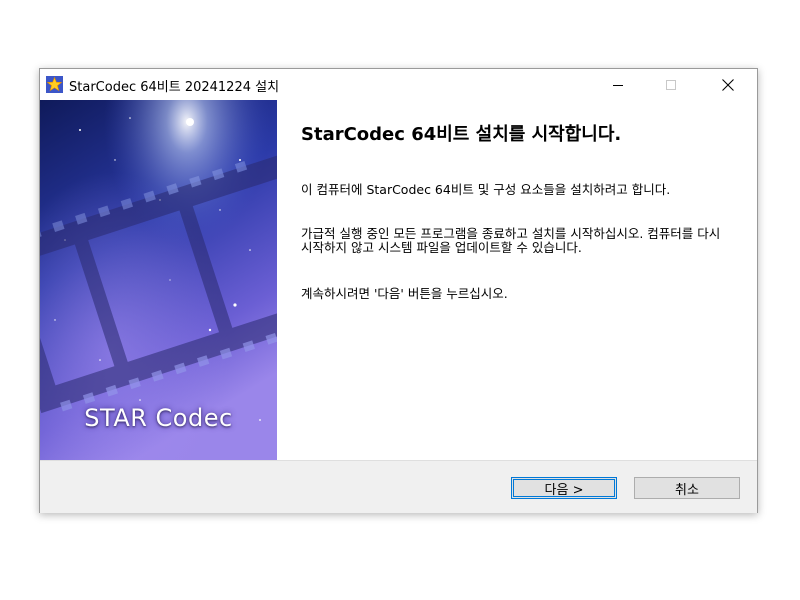 This screenshot has height=600, width=800. I want to click on continue-paragraph: 계속하시려면 '다음' 버튼을 누르십시오., so click(404, 293).